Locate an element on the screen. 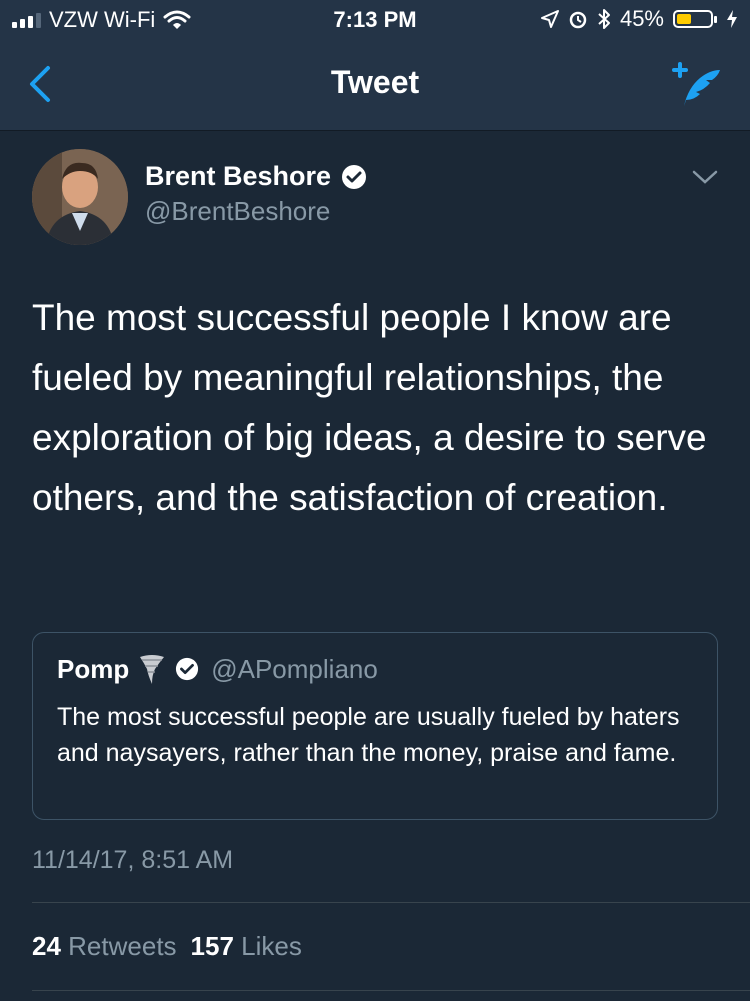 The image size is (750, 1001). battery-percent: 45% is located at coordinates (641, 18).